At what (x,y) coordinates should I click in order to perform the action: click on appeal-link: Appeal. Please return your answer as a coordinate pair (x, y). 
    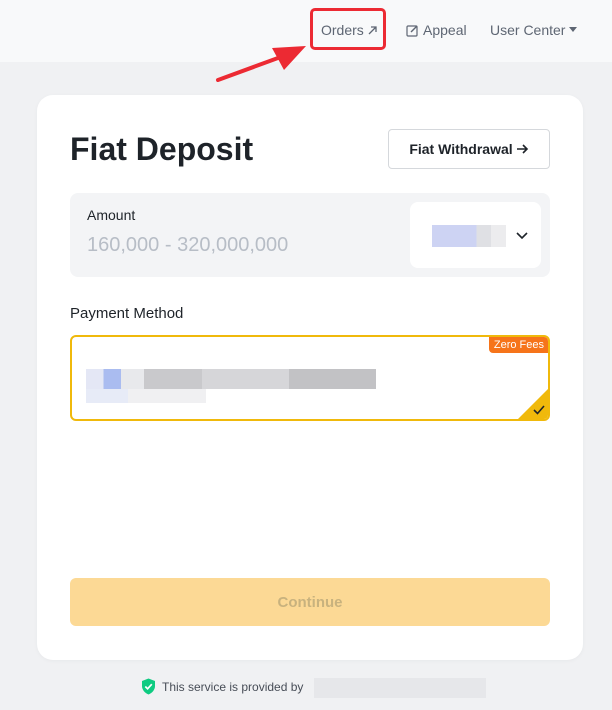
    Looking at the image, I should click on (436, 30).